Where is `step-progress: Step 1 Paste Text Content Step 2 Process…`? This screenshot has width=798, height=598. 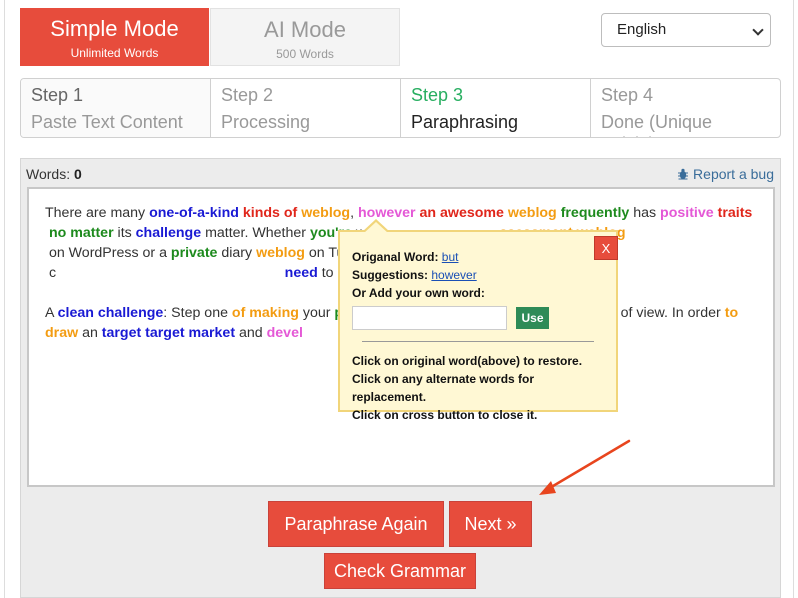
step-progress: Step 1 Paste Text Content Step 2 Process… is located at coordinates (400, 108).